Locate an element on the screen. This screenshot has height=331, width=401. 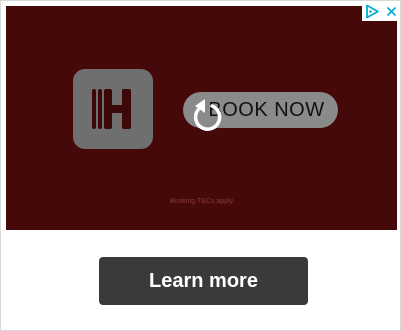
adchoices-badge is located at coordinates (381, 11).